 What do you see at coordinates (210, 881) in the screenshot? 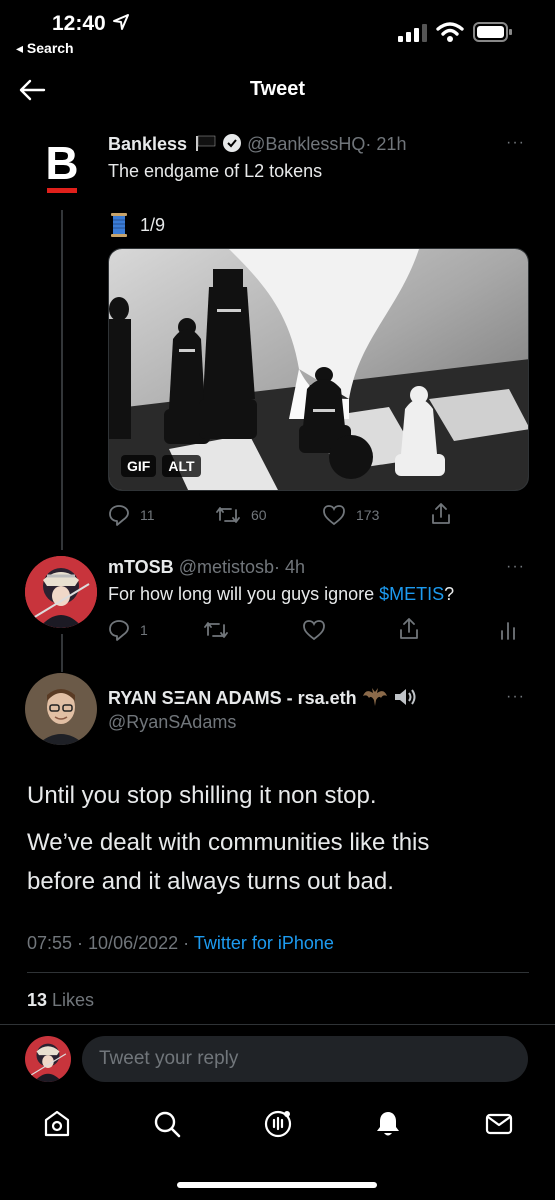
I see `tweet-body-line-3: before and it always turns out bad.` at bounding box center [210, 881].